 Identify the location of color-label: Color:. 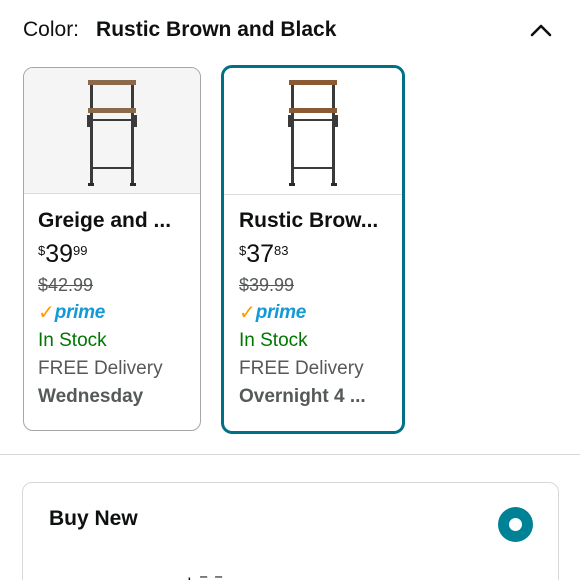
(51, 29).